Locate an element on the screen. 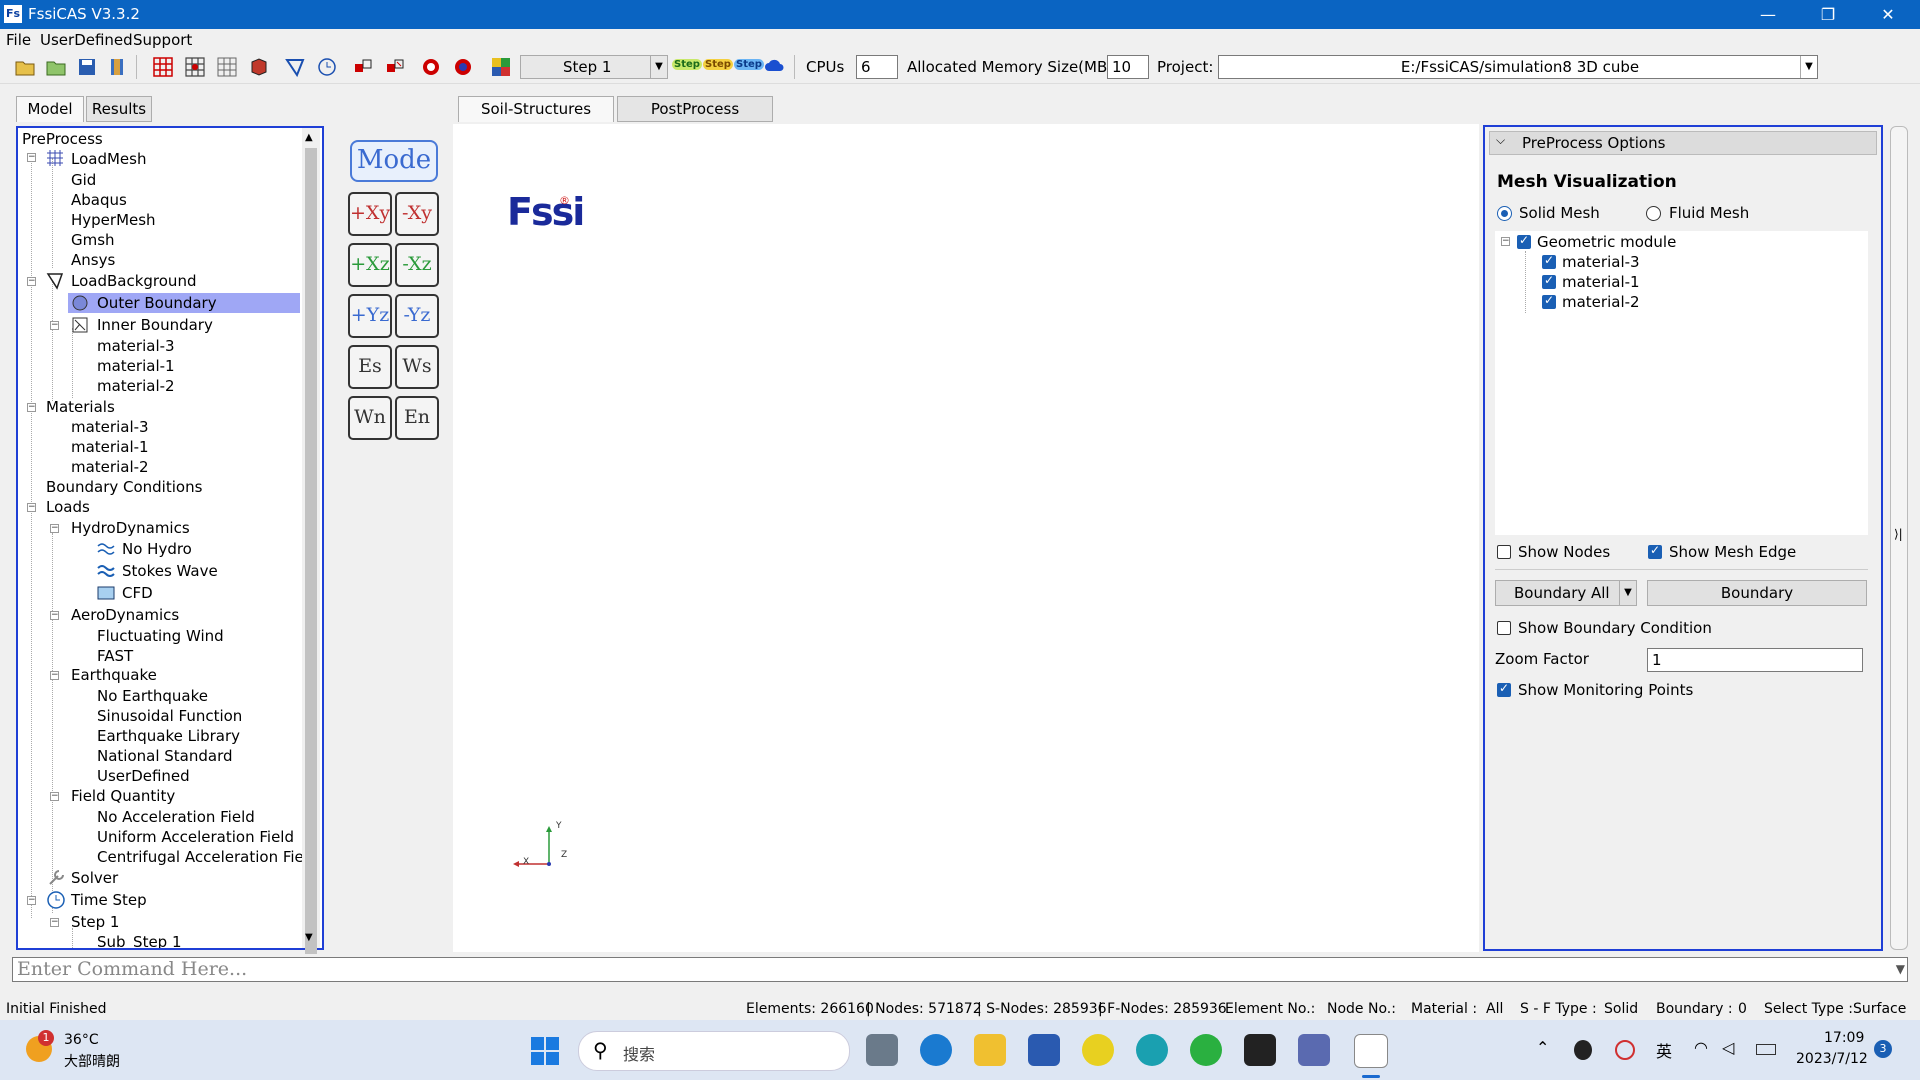 Image resolution: width=1920 pixels, height=1080 pixels. tree-aerodynamics: AeroDynamics is located at coordinates (125, 615).